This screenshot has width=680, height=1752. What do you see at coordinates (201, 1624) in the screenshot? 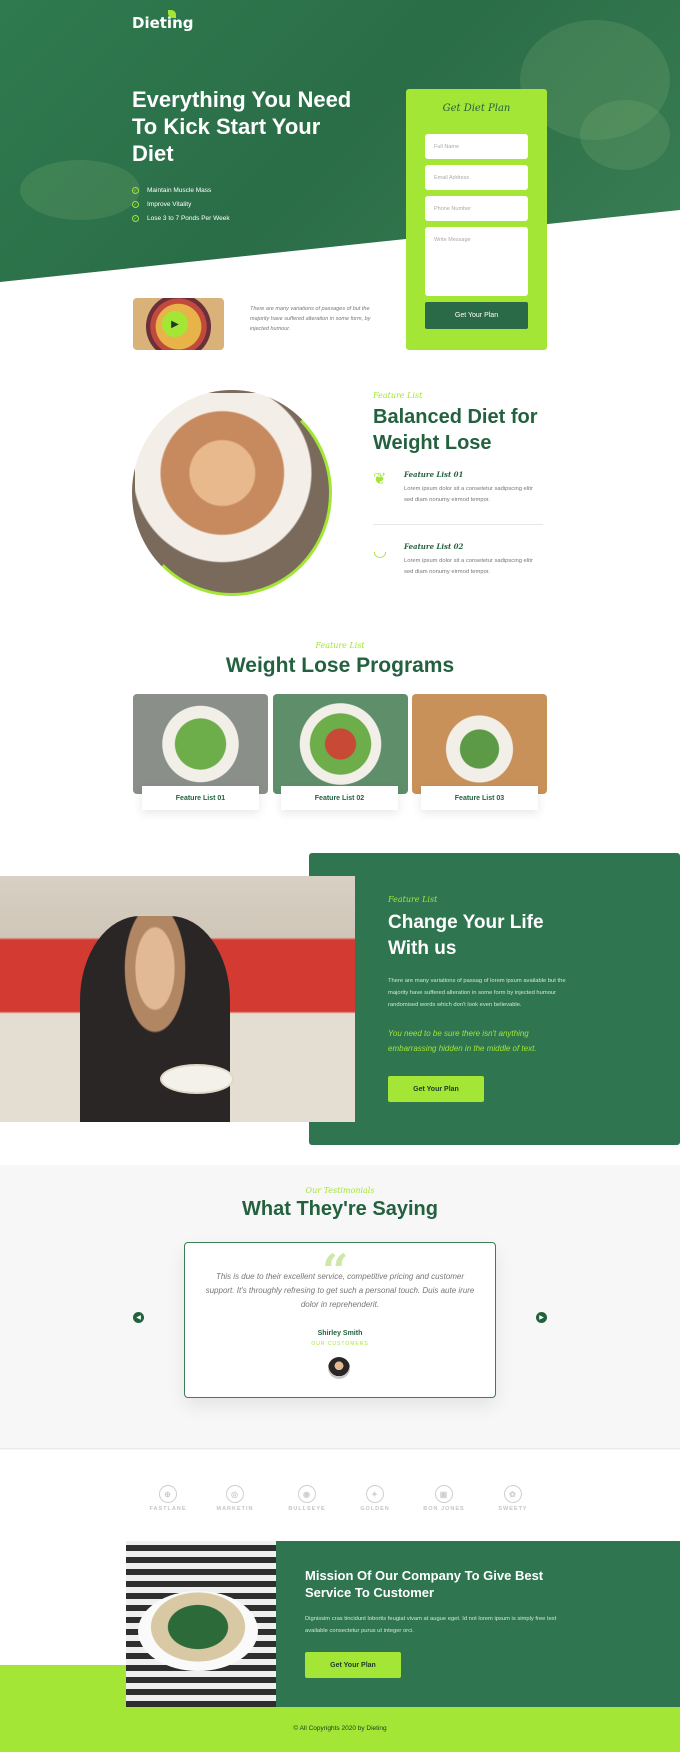
I see `salad-bowl-image` at bounding box center [201, 1624].